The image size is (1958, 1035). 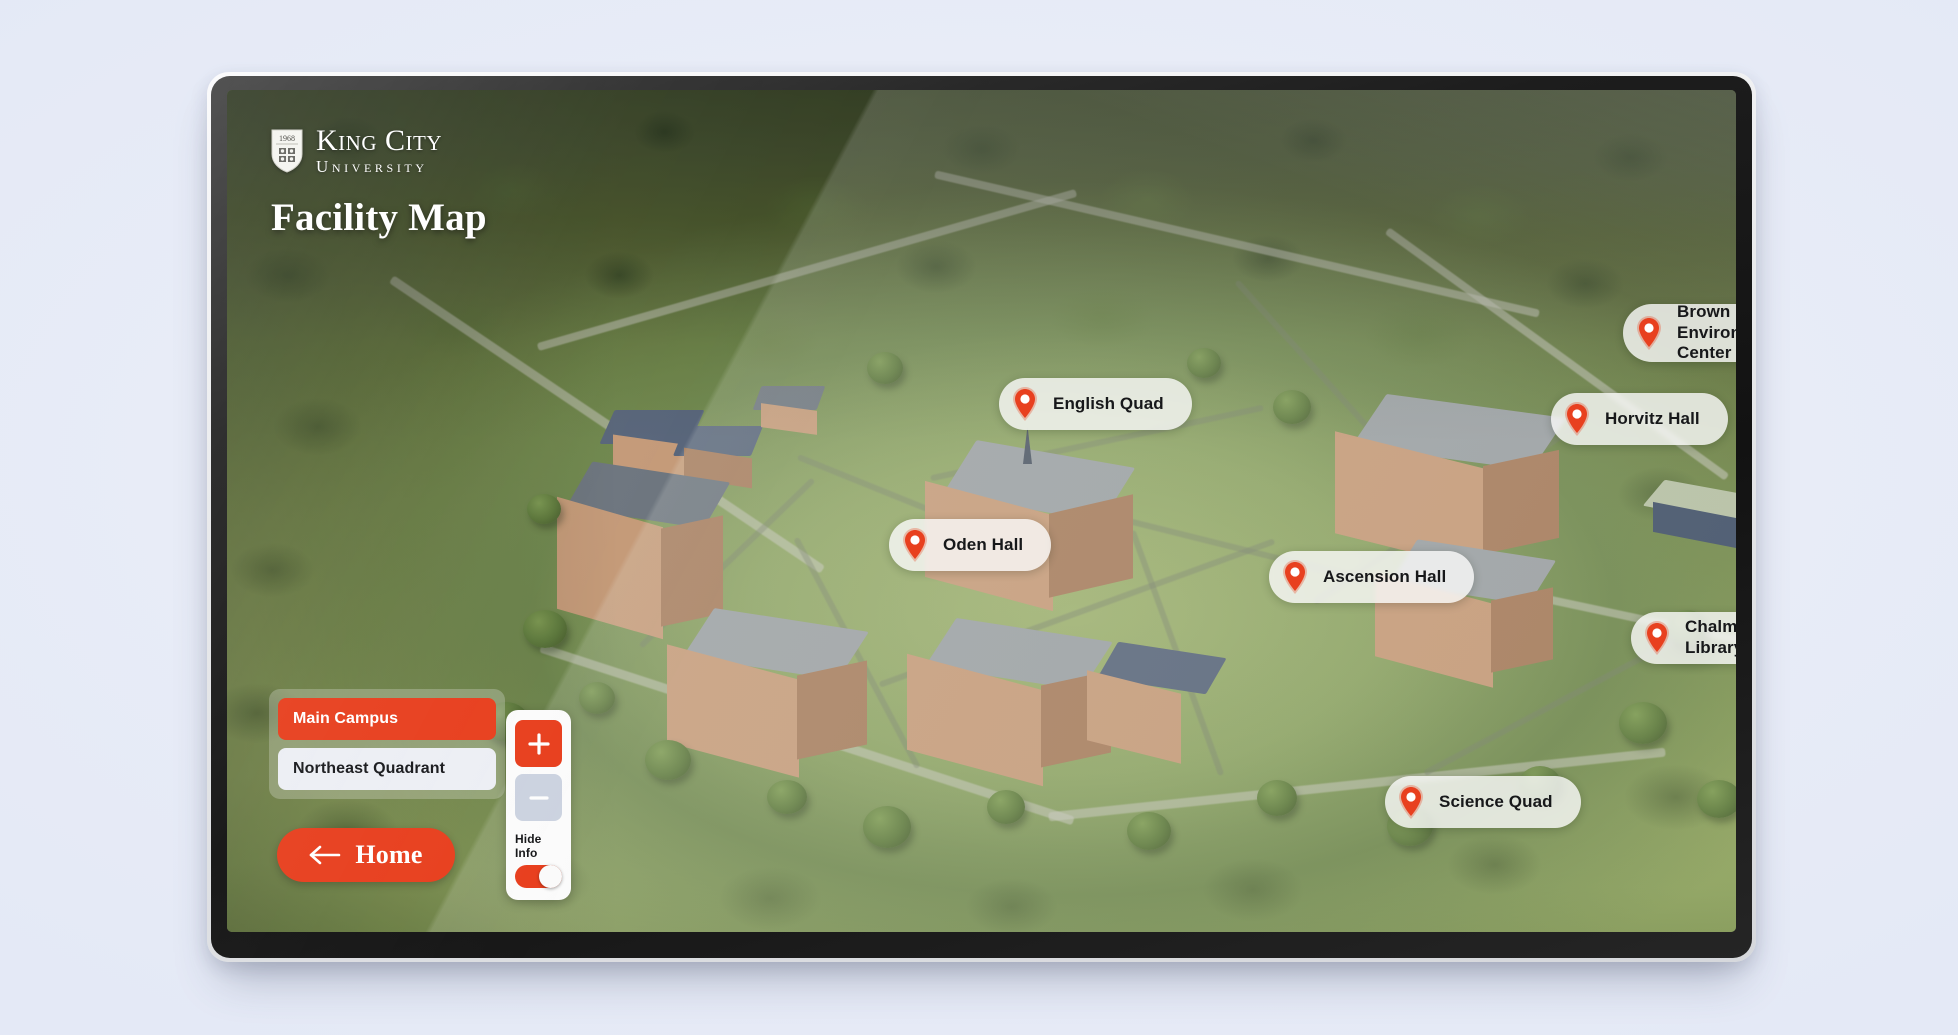 I want to click on map-pin-label: English Quad, so click(x=1108, y=403).